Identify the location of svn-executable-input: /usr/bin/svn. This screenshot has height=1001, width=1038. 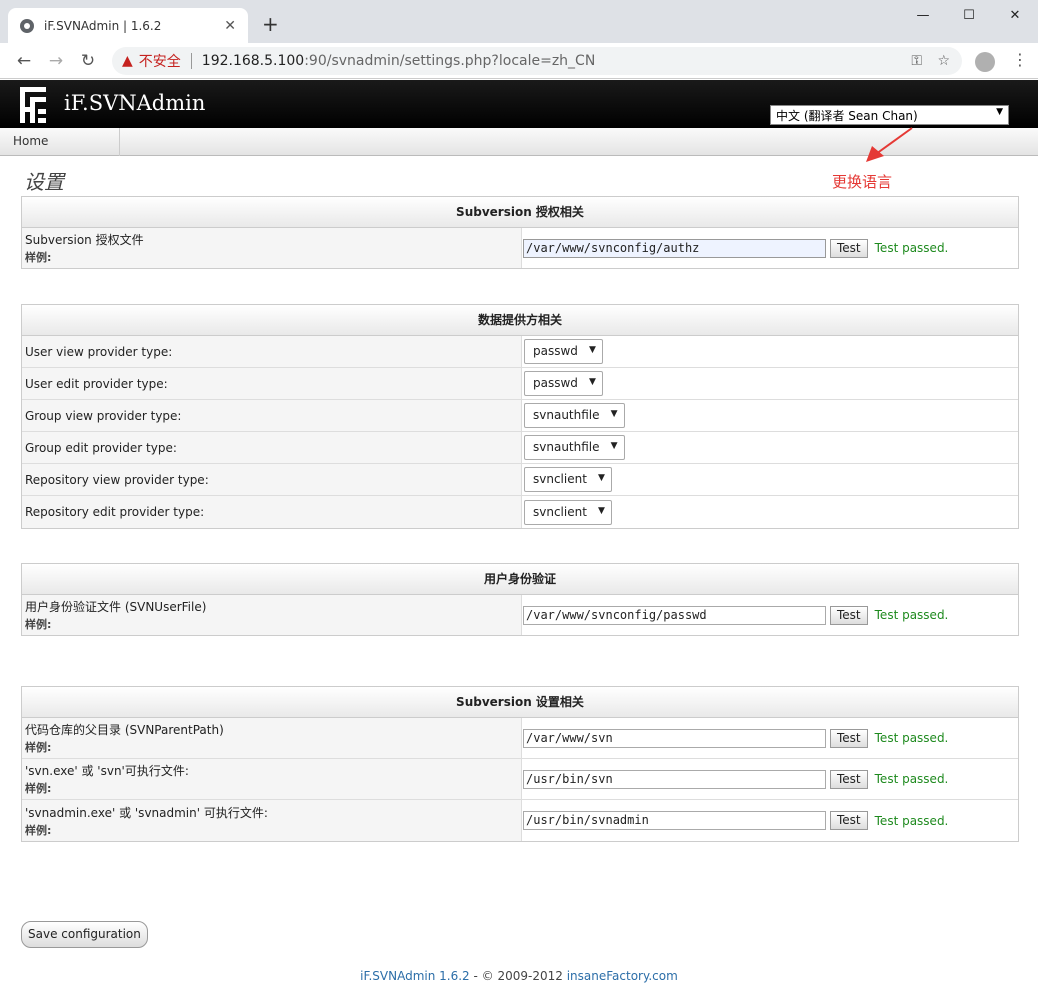
(674, 779).